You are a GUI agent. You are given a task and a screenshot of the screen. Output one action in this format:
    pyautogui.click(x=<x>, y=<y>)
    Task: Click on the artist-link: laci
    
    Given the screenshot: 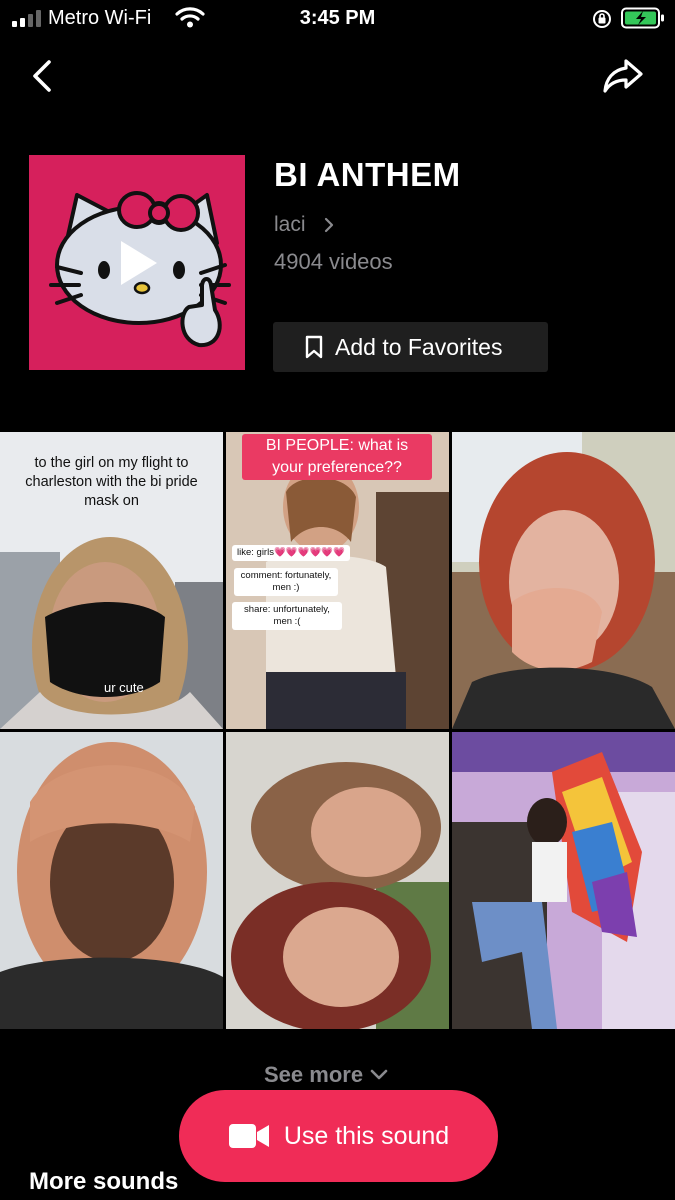 What is the action you would take?
    pyautogui.click(x=305, y=225)
    